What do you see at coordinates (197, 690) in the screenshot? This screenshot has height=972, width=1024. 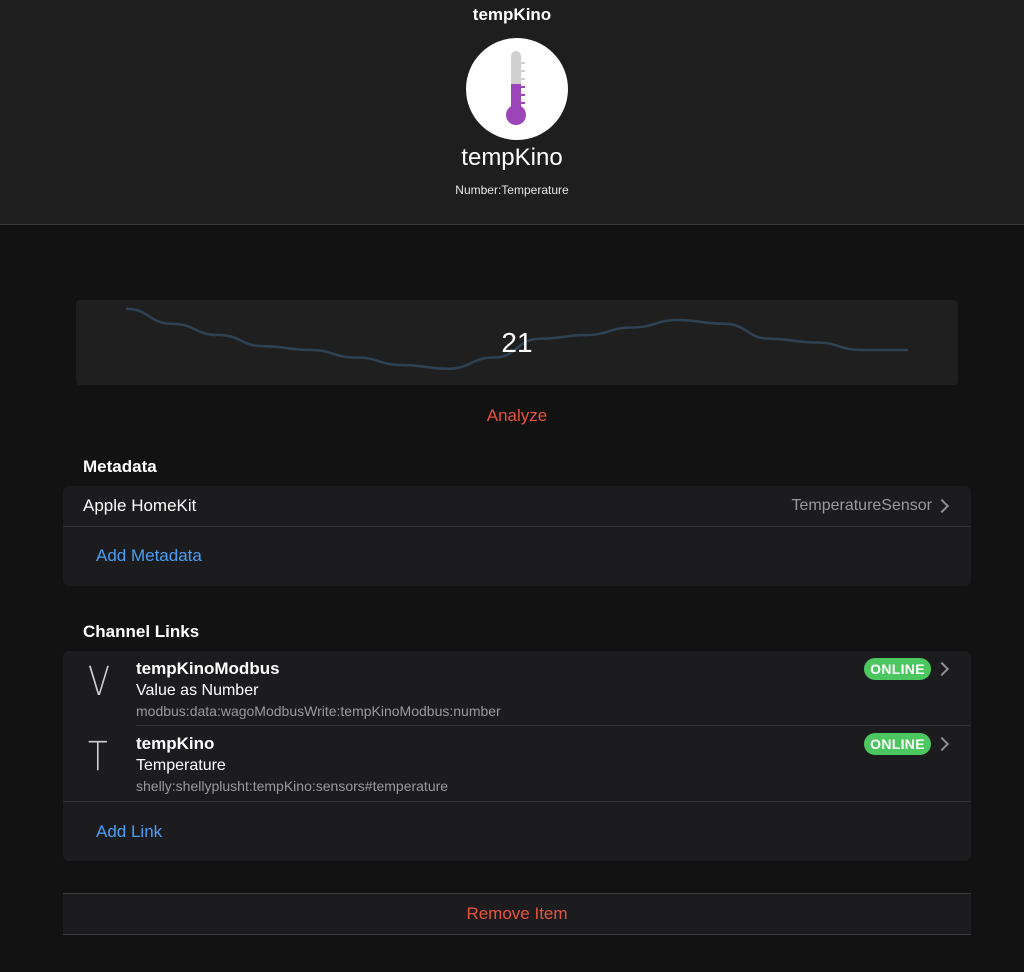 I see `channel-link-subtitle: Value as Number` at bounding box center [197, 690].